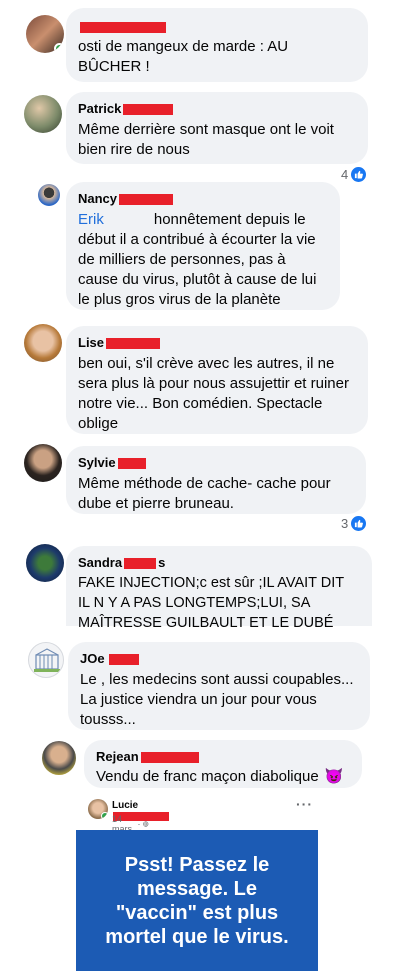  I want to click on reaction-count: 4, so click(354, 174).